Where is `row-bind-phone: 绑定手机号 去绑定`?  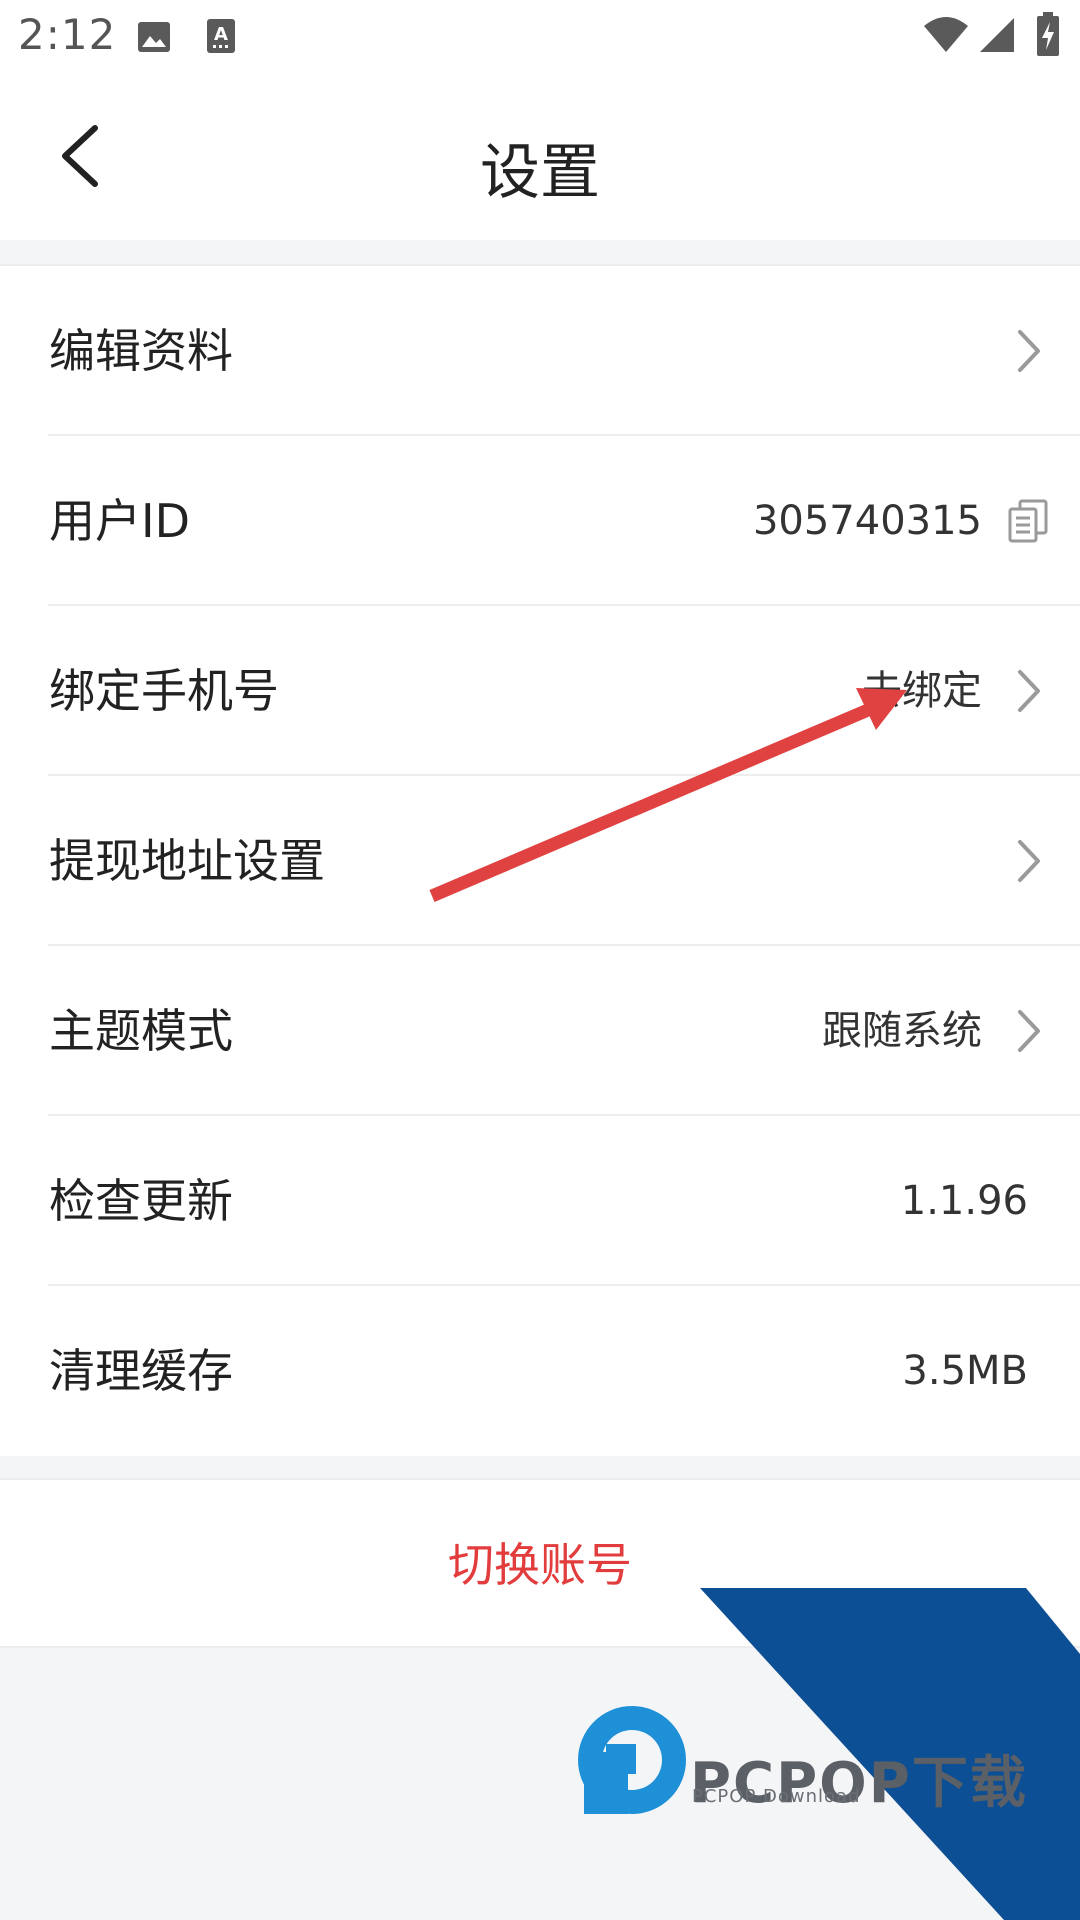 row-bind-phone: 绑定手机号 去绑定 is located at coordinates (540, 691).